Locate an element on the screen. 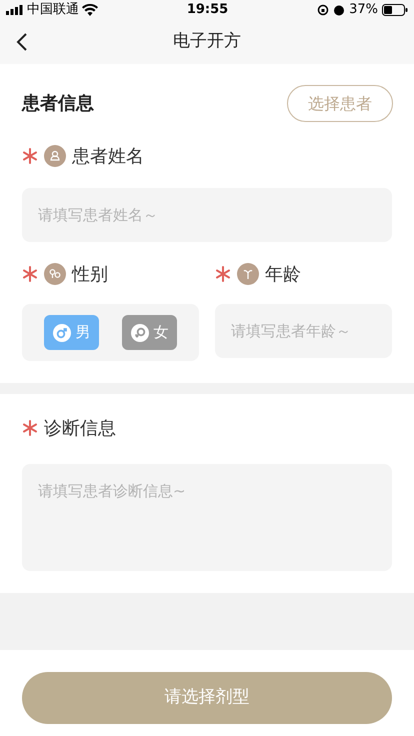  signal-icon is located at coordinates (15, 10).